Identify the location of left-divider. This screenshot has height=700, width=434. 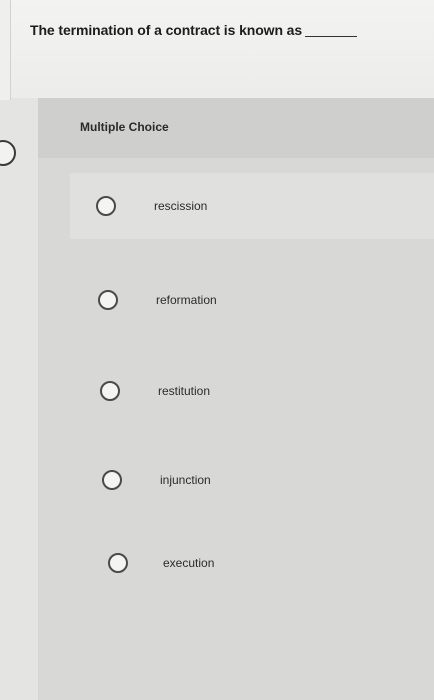
(5, 50).